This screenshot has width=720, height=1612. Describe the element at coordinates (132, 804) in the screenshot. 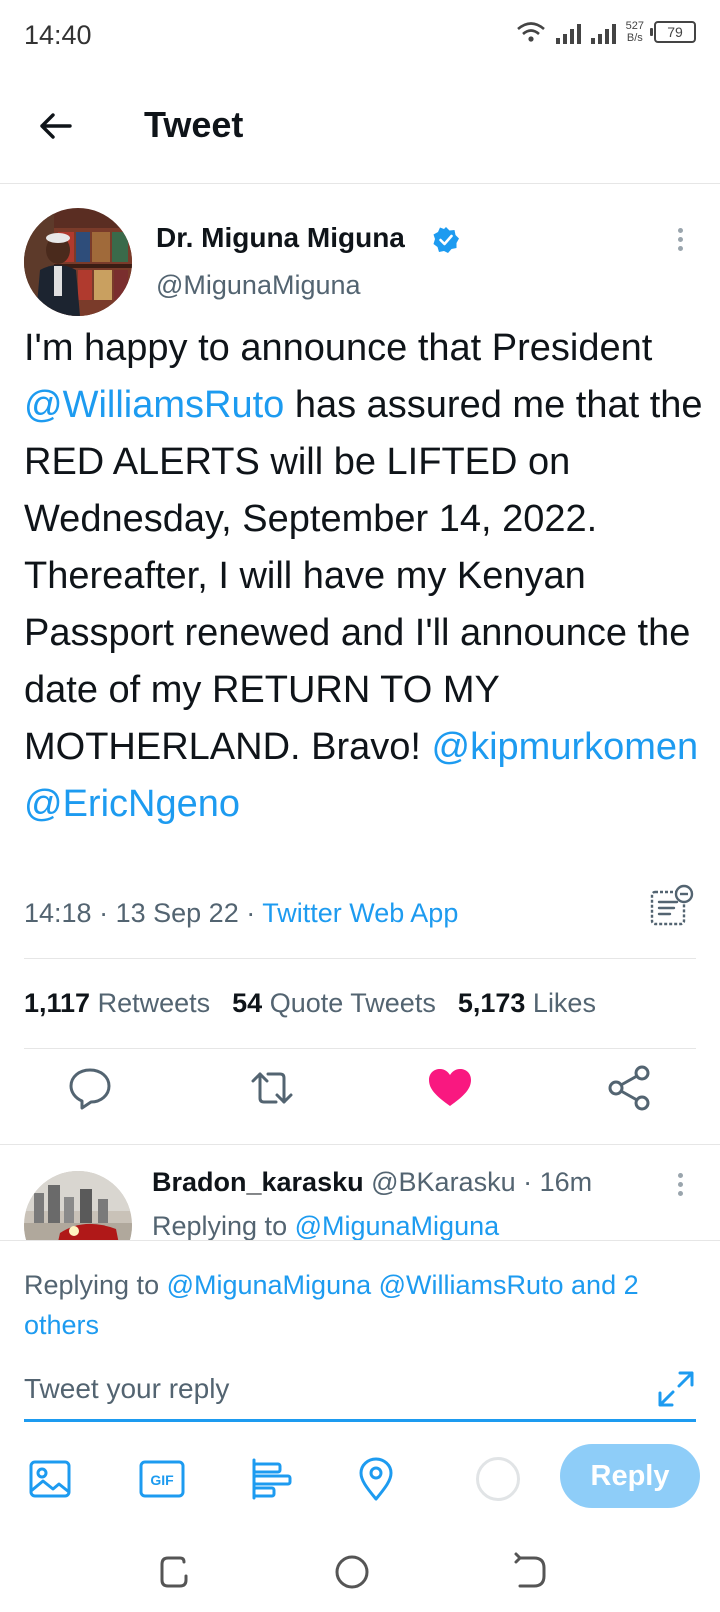

I see `mention-link: @EricNgeno` at that location.